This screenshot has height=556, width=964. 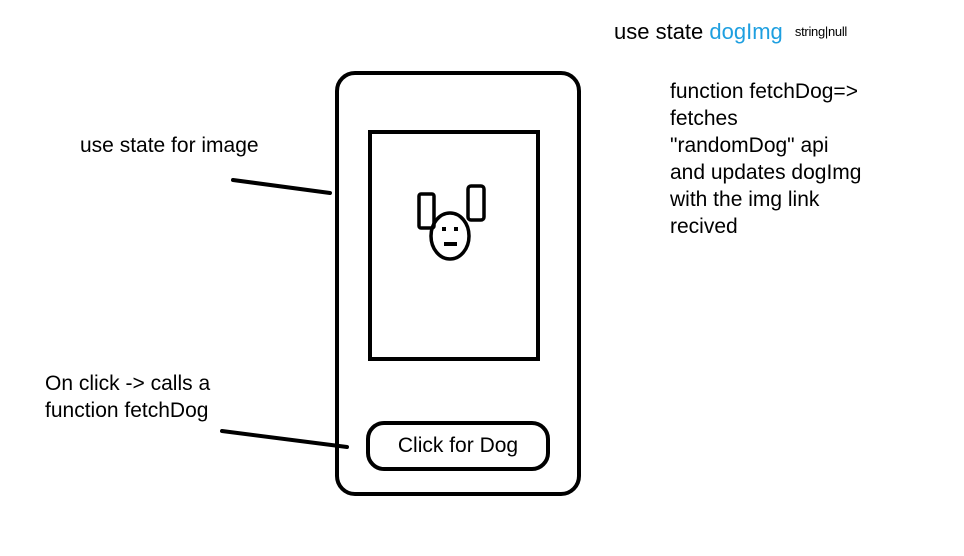 What do you see at coordinates (745, 199) in the screenshot?
I see `fetch-note-line: with the img link` at bounding box center [745, 199].